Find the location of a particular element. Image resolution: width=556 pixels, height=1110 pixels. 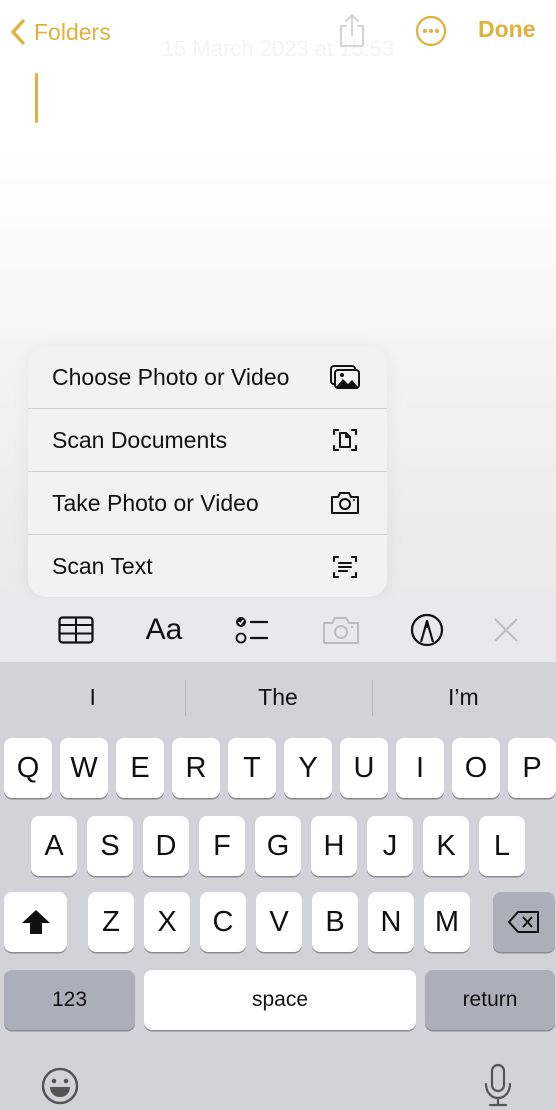

menu-item-label: Scan Text is located at coordinates (102, 566).